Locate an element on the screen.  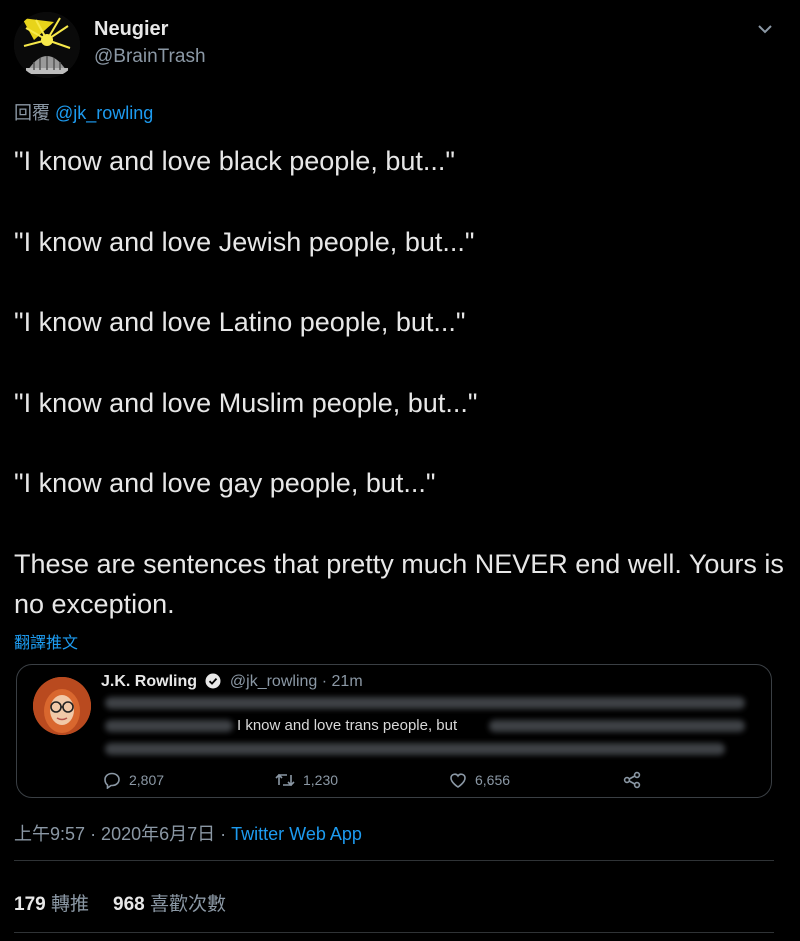
quoted-tweet-header: J.K. Rowling @jk_rowling · 21m is located at coordinates (232, 683).